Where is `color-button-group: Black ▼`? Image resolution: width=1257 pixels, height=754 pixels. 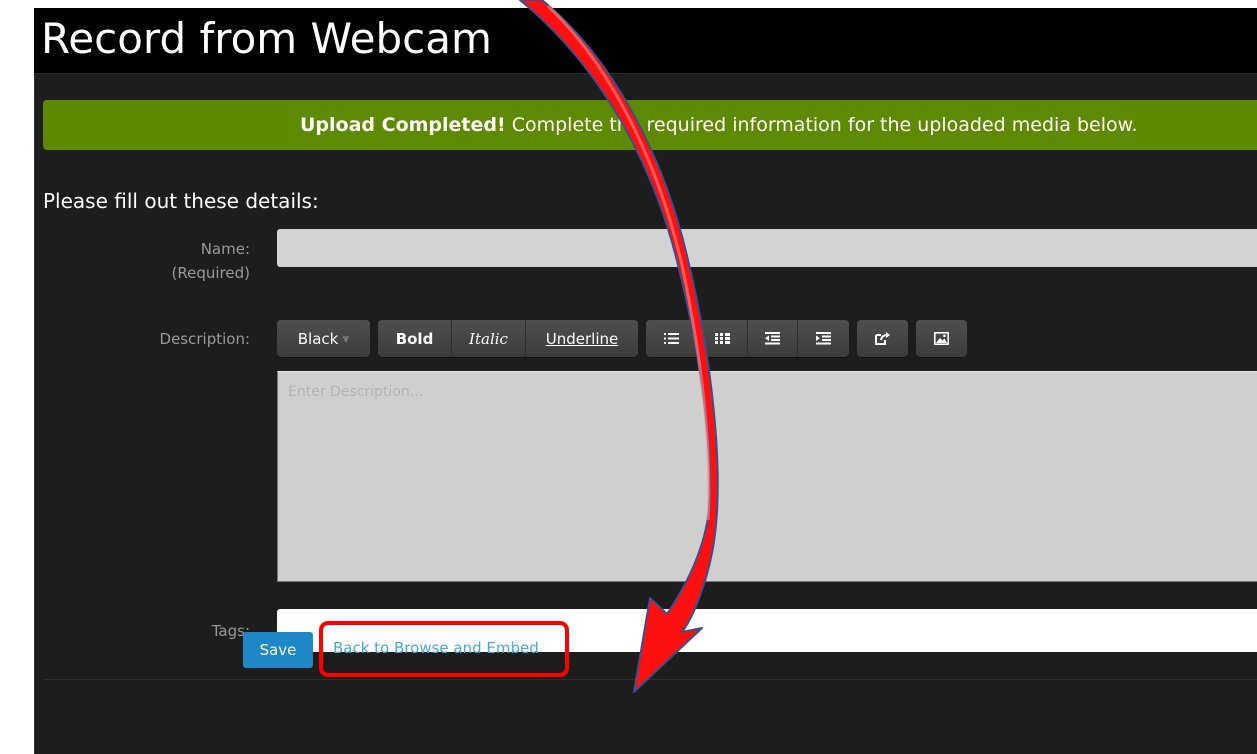 color-button-group: Black ▼ is located at coordinates (323, 338).